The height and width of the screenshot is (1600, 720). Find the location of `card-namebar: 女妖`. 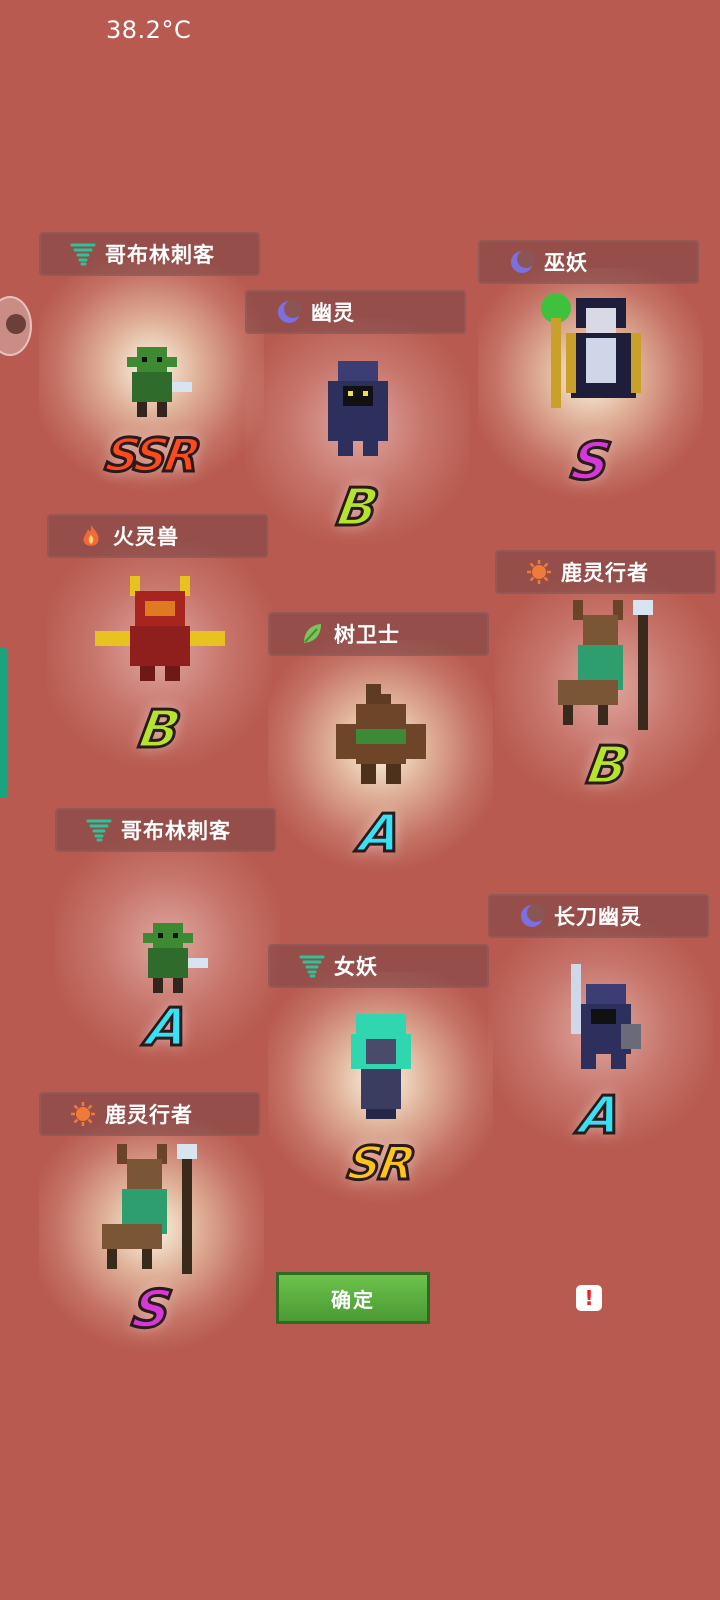

card-namebar: 女妖 is located at coordinates (378, 966).